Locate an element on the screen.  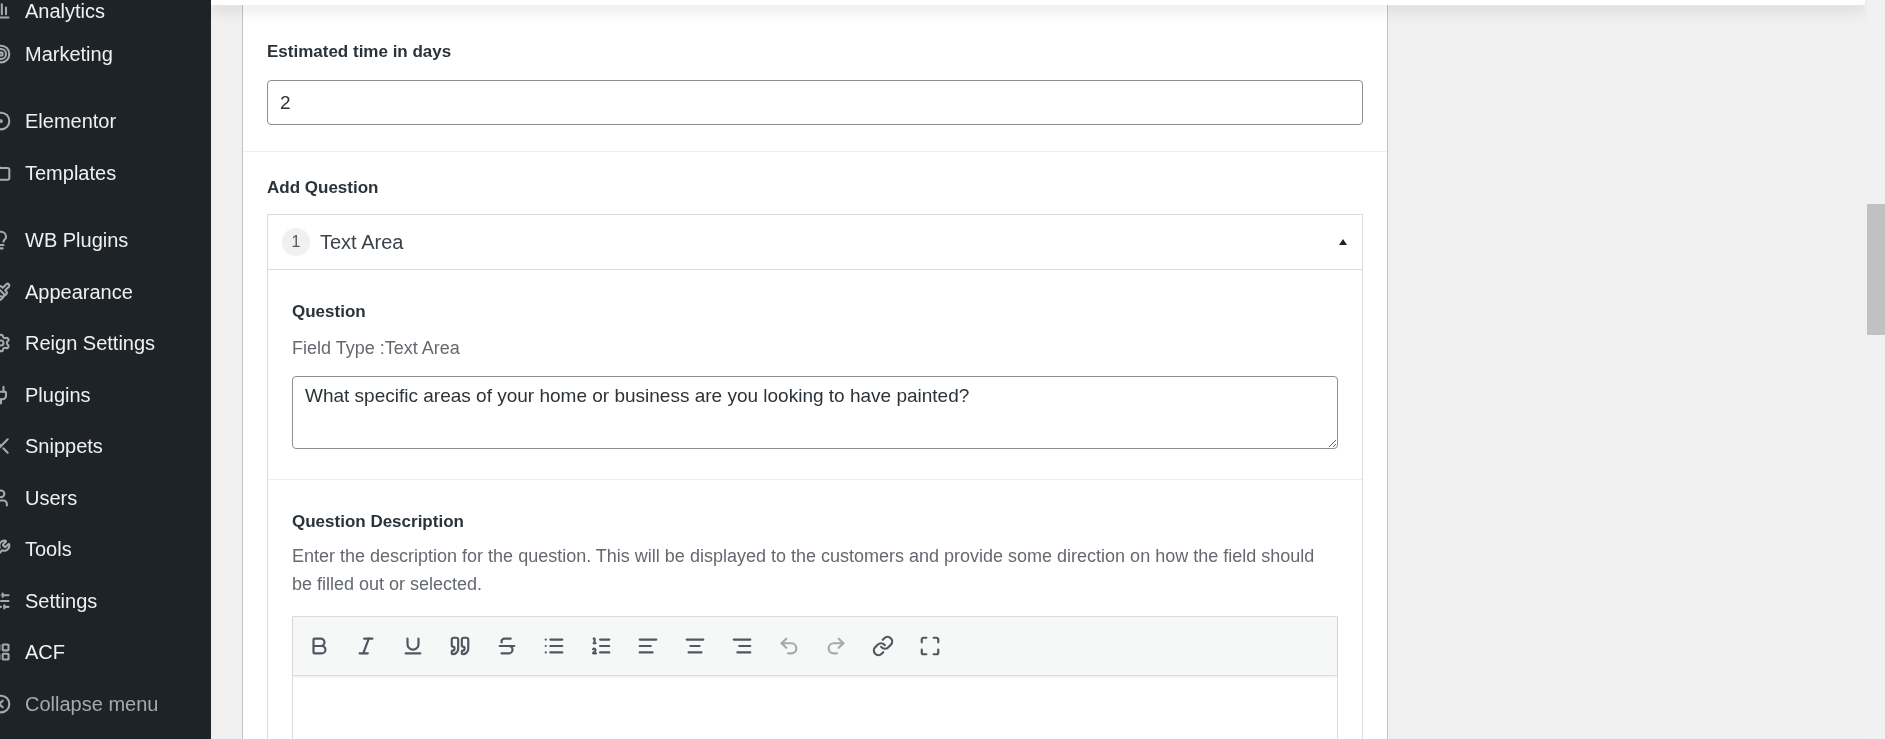
strikethrough-icon is located at coordinates (507, 646).